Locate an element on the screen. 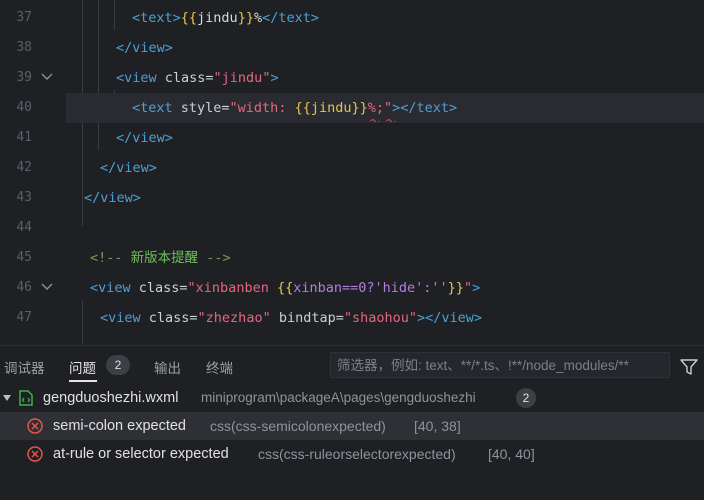  code-line-45: <!-- 新版本提醒 --> is located at coordinates (397, 258).